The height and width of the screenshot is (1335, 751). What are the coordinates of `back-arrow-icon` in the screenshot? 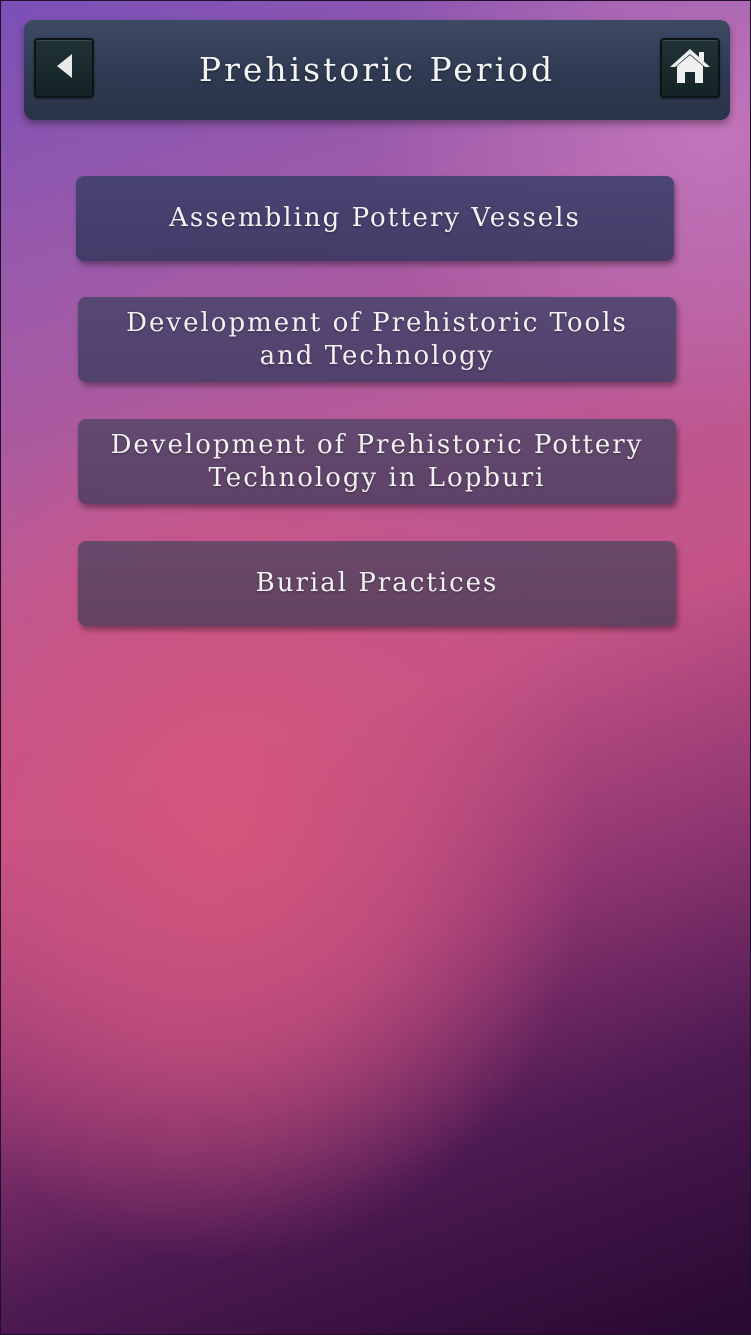 It's located at (64, 68).